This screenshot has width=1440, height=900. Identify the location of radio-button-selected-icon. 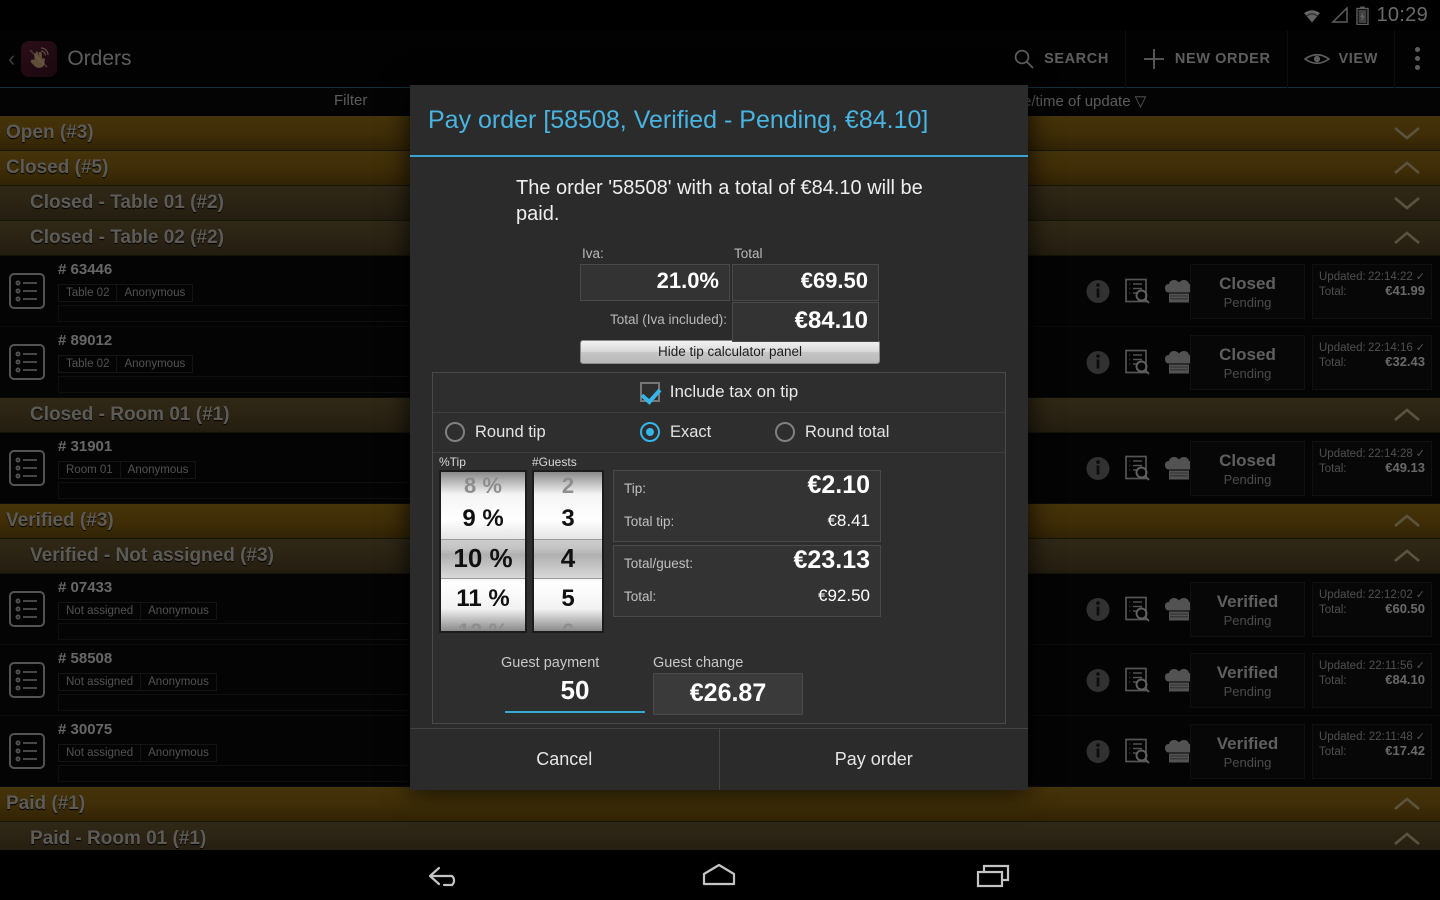
(650, 432).